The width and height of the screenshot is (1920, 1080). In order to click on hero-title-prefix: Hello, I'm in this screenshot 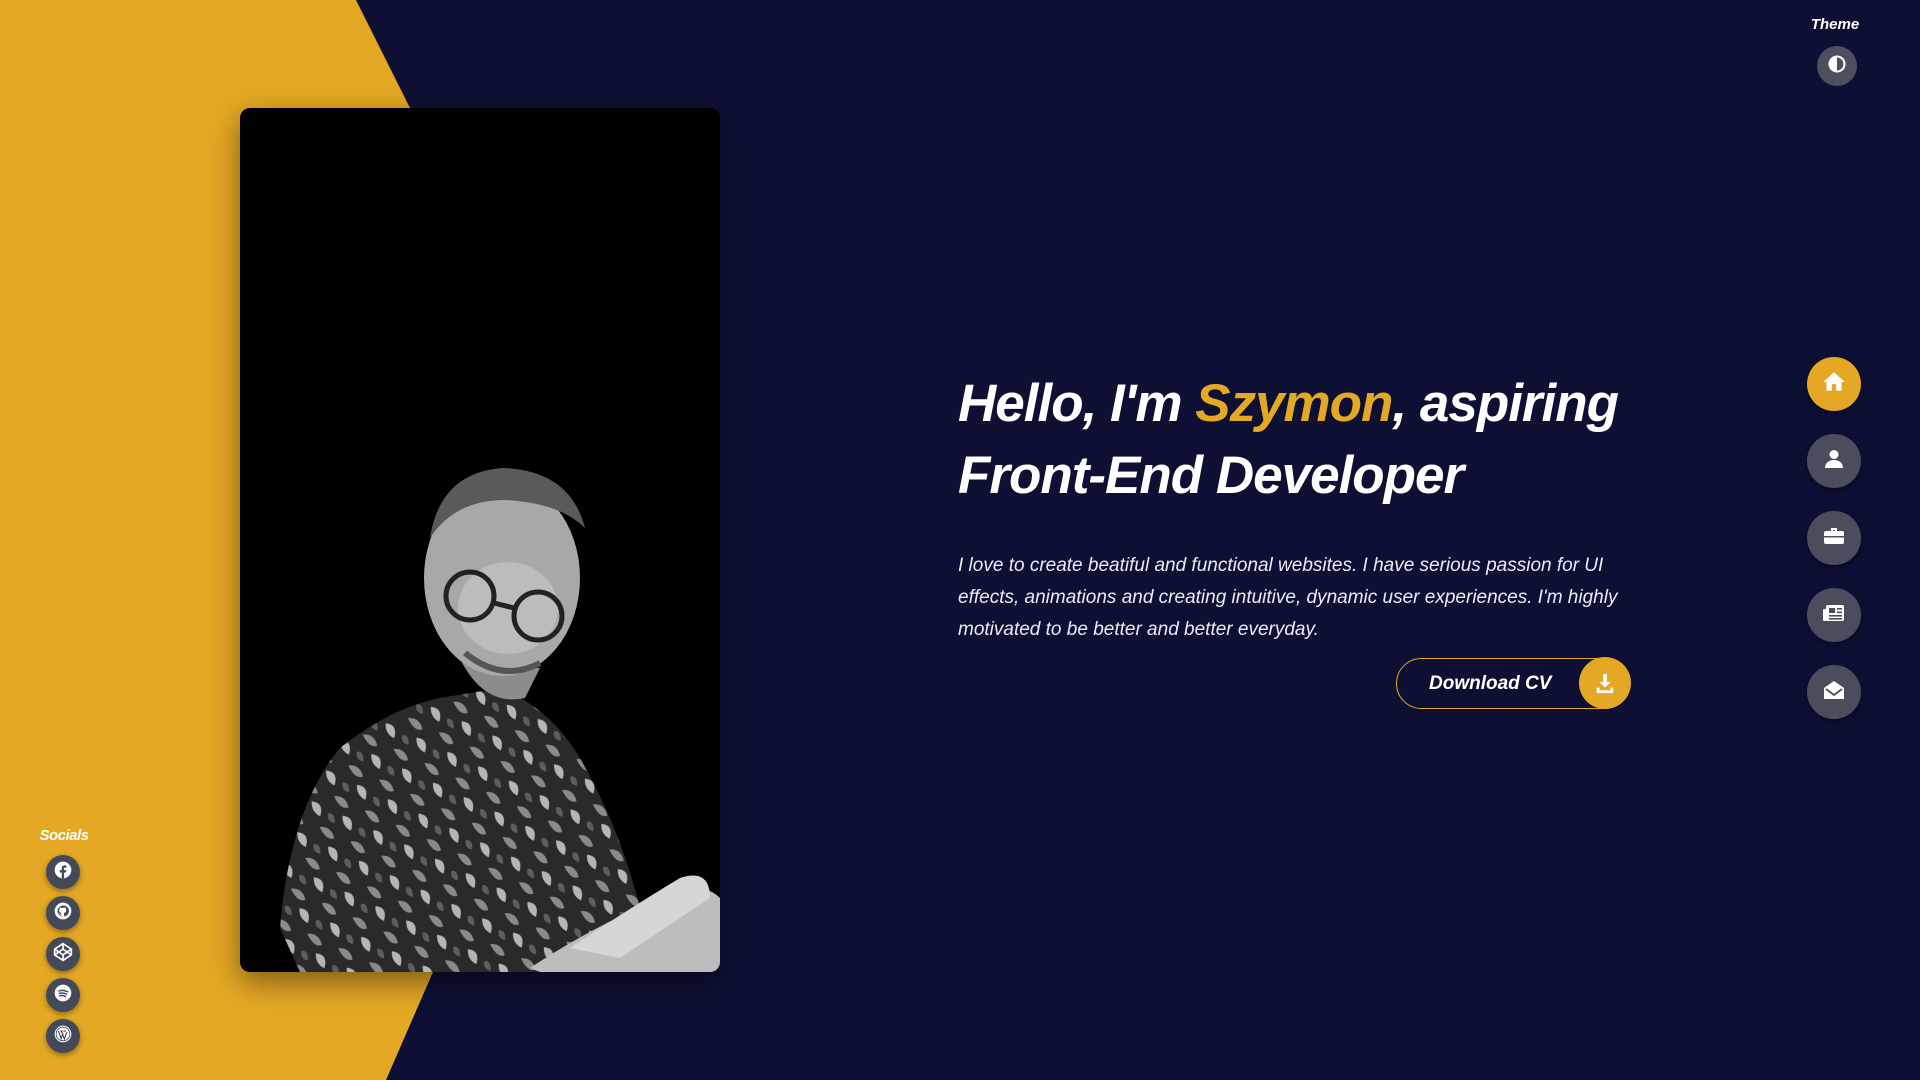, I will do `click(1077, 403)`.